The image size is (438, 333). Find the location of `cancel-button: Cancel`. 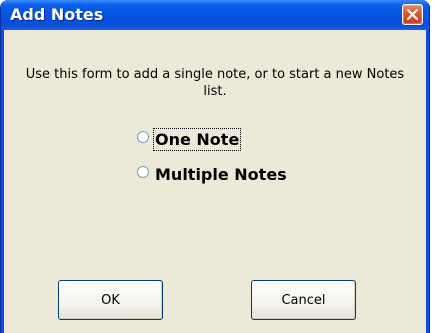

cancel-button: Cancel is located at coordinates (303, 300).